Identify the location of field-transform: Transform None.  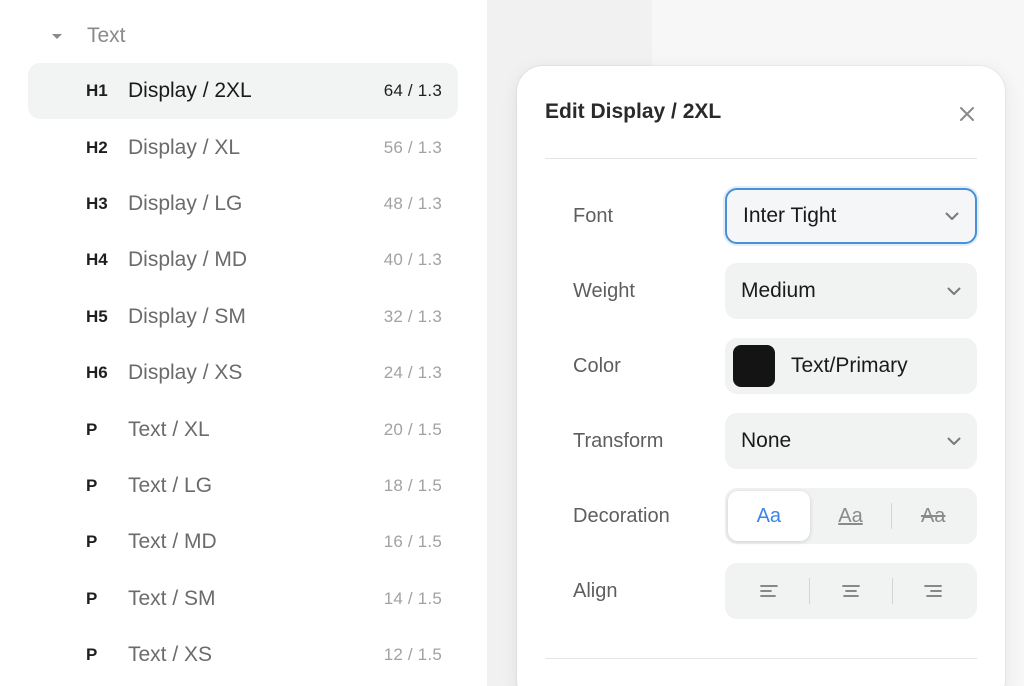
(775, 441).